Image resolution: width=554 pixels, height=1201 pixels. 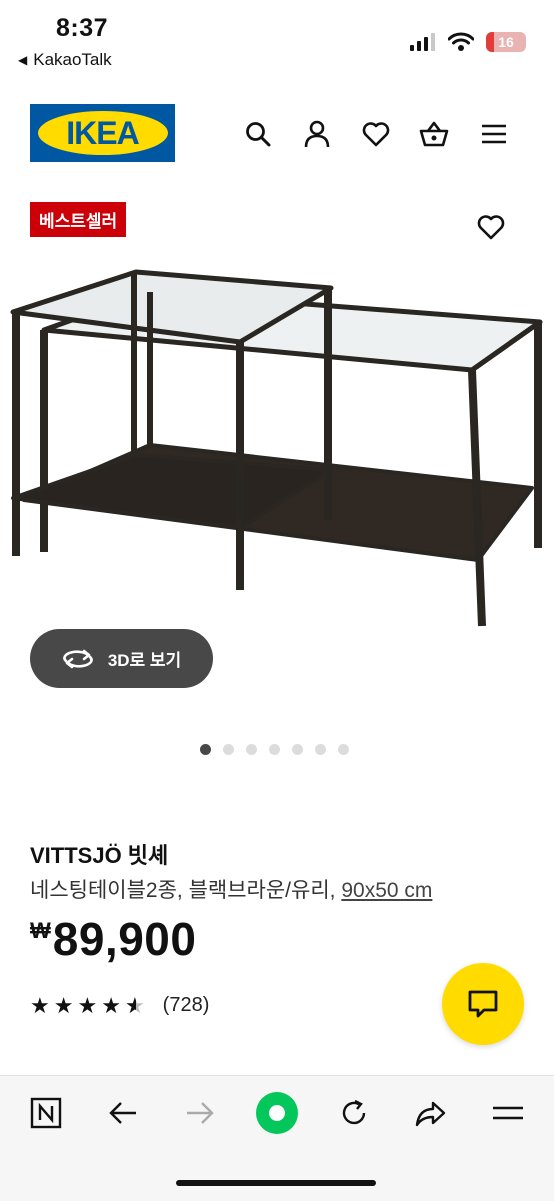 I want to click on home-green-dot-icon, so click(x=277, y=1113).